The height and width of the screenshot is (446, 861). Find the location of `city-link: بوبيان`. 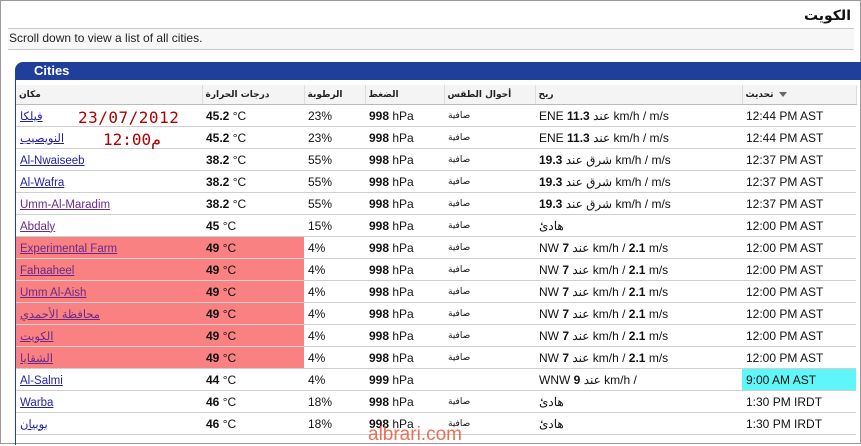

city-link: بوبيان is located at coordinates (34, 425).